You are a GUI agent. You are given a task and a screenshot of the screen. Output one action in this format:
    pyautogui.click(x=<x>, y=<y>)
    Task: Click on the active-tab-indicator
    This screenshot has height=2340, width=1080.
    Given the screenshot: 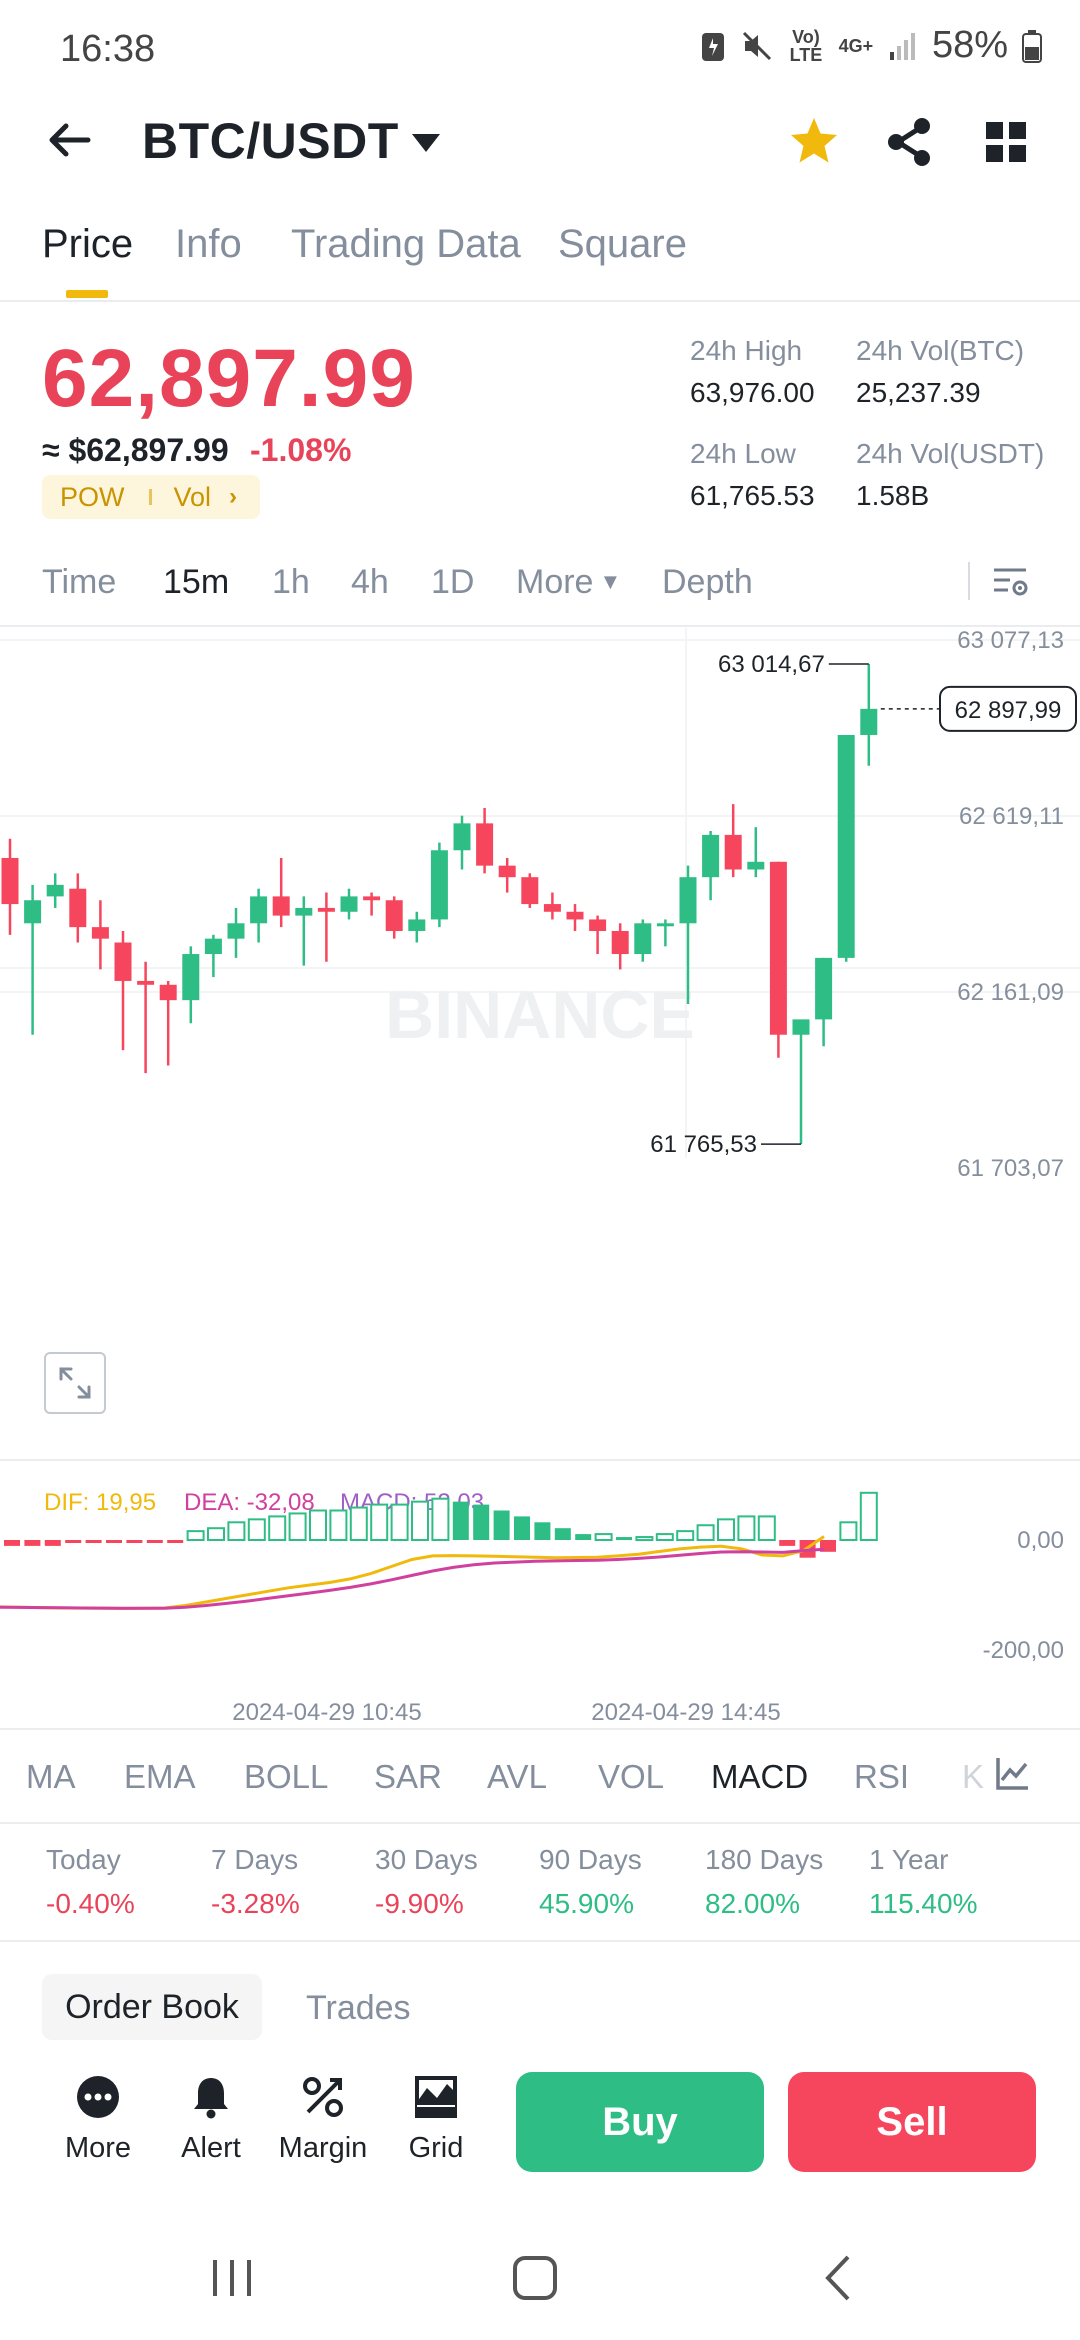 What is the action you would take?
    pyautogui.click(x=87, y=294)
    